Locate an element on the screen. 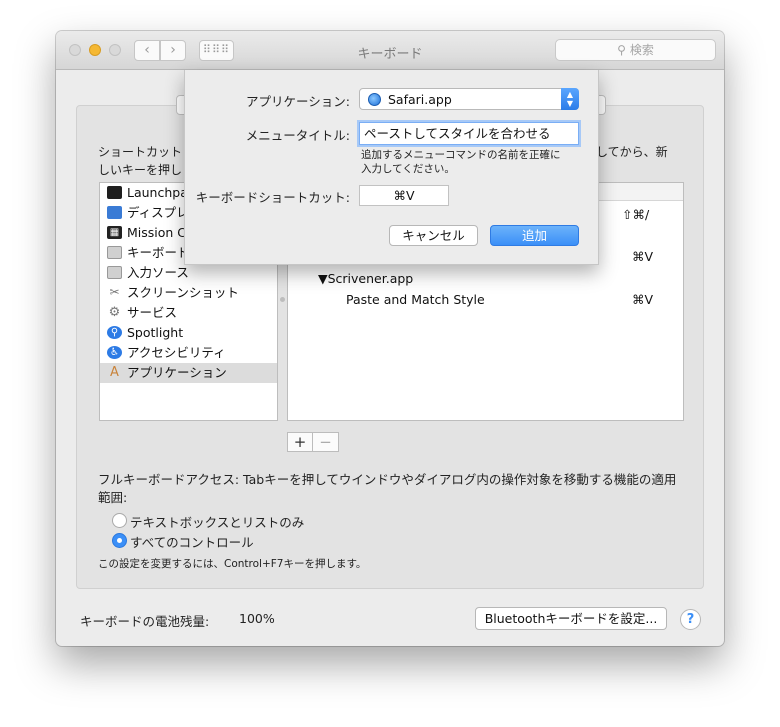 This screenshot has height=727, width=780. keyboard-shortcut-label: キーボードショートカット: is located at coordinates (272, 197).